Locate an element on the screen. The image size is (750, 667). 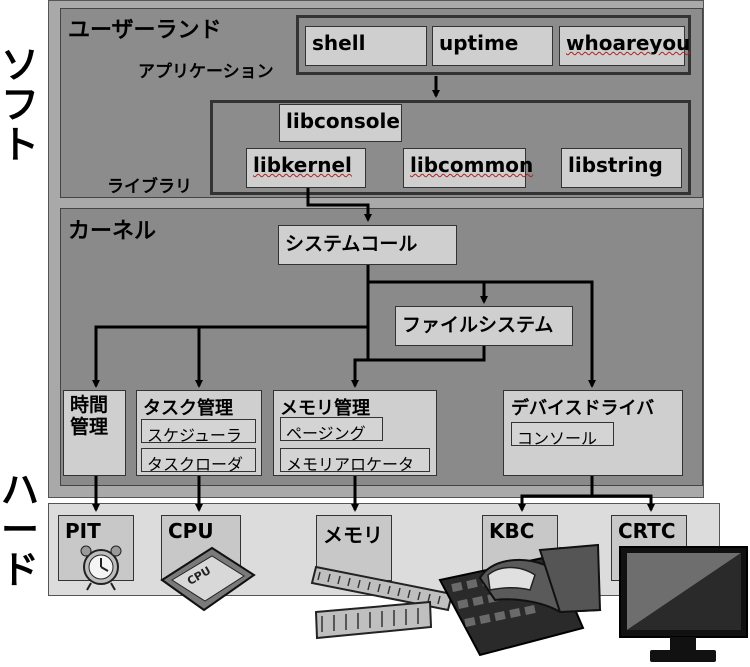
arrow-to-memory is located at coordinates (360, 357).